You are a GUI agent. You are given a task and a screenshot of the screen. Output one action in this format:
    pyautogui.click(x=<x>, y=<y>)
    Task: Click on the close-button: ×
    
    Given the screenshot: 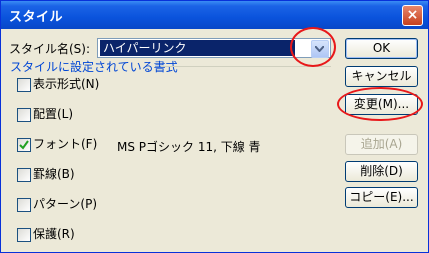 What is the action you would take?
    pyautogui.click(x=412, y=15)
    